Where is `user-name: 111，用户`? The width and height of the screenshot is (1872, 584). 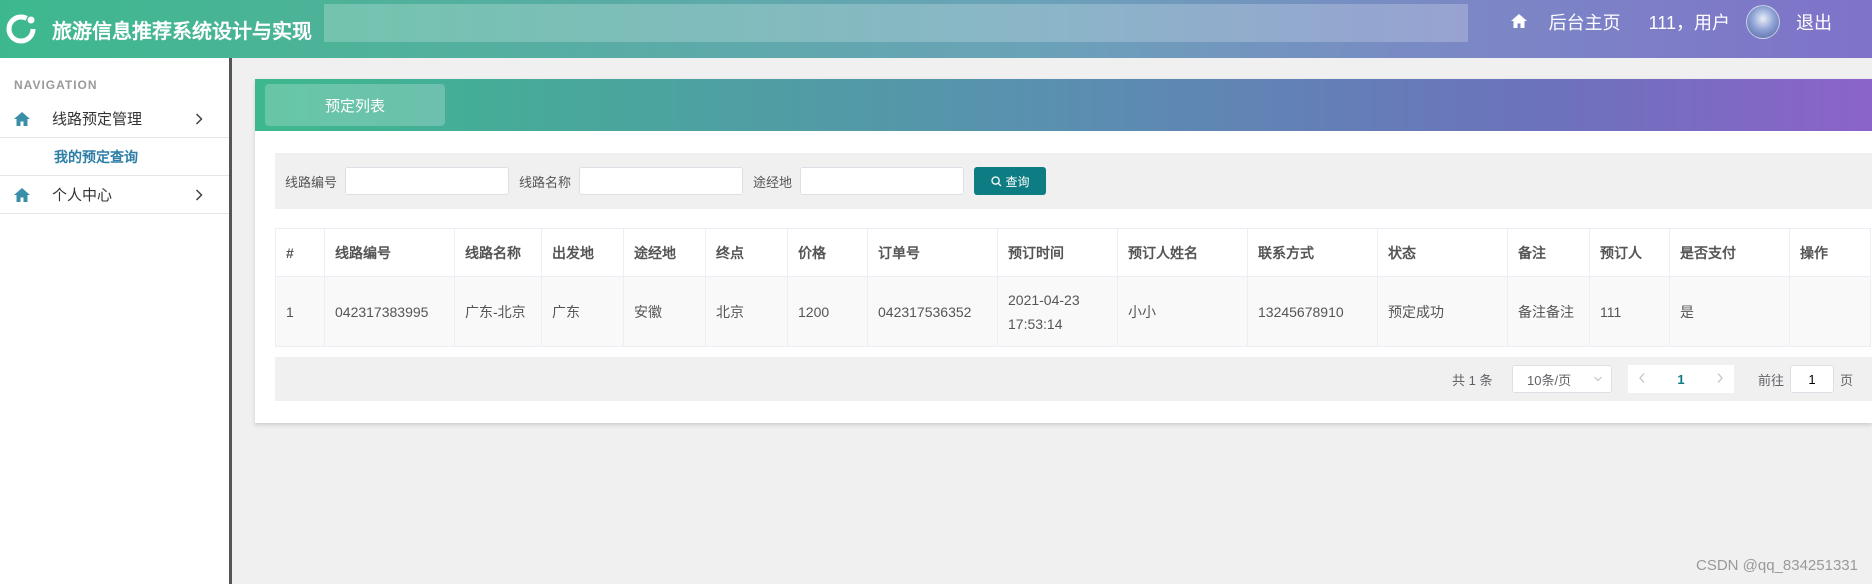
user-name: 111，用户 is located at coordinates (1689, 23).